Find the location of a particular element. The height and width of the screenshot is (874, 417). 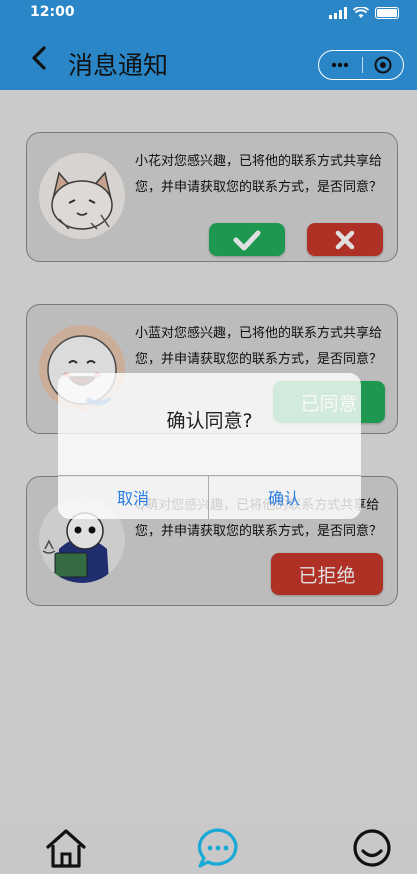

smile-icon is located at coordinates (372, 848).